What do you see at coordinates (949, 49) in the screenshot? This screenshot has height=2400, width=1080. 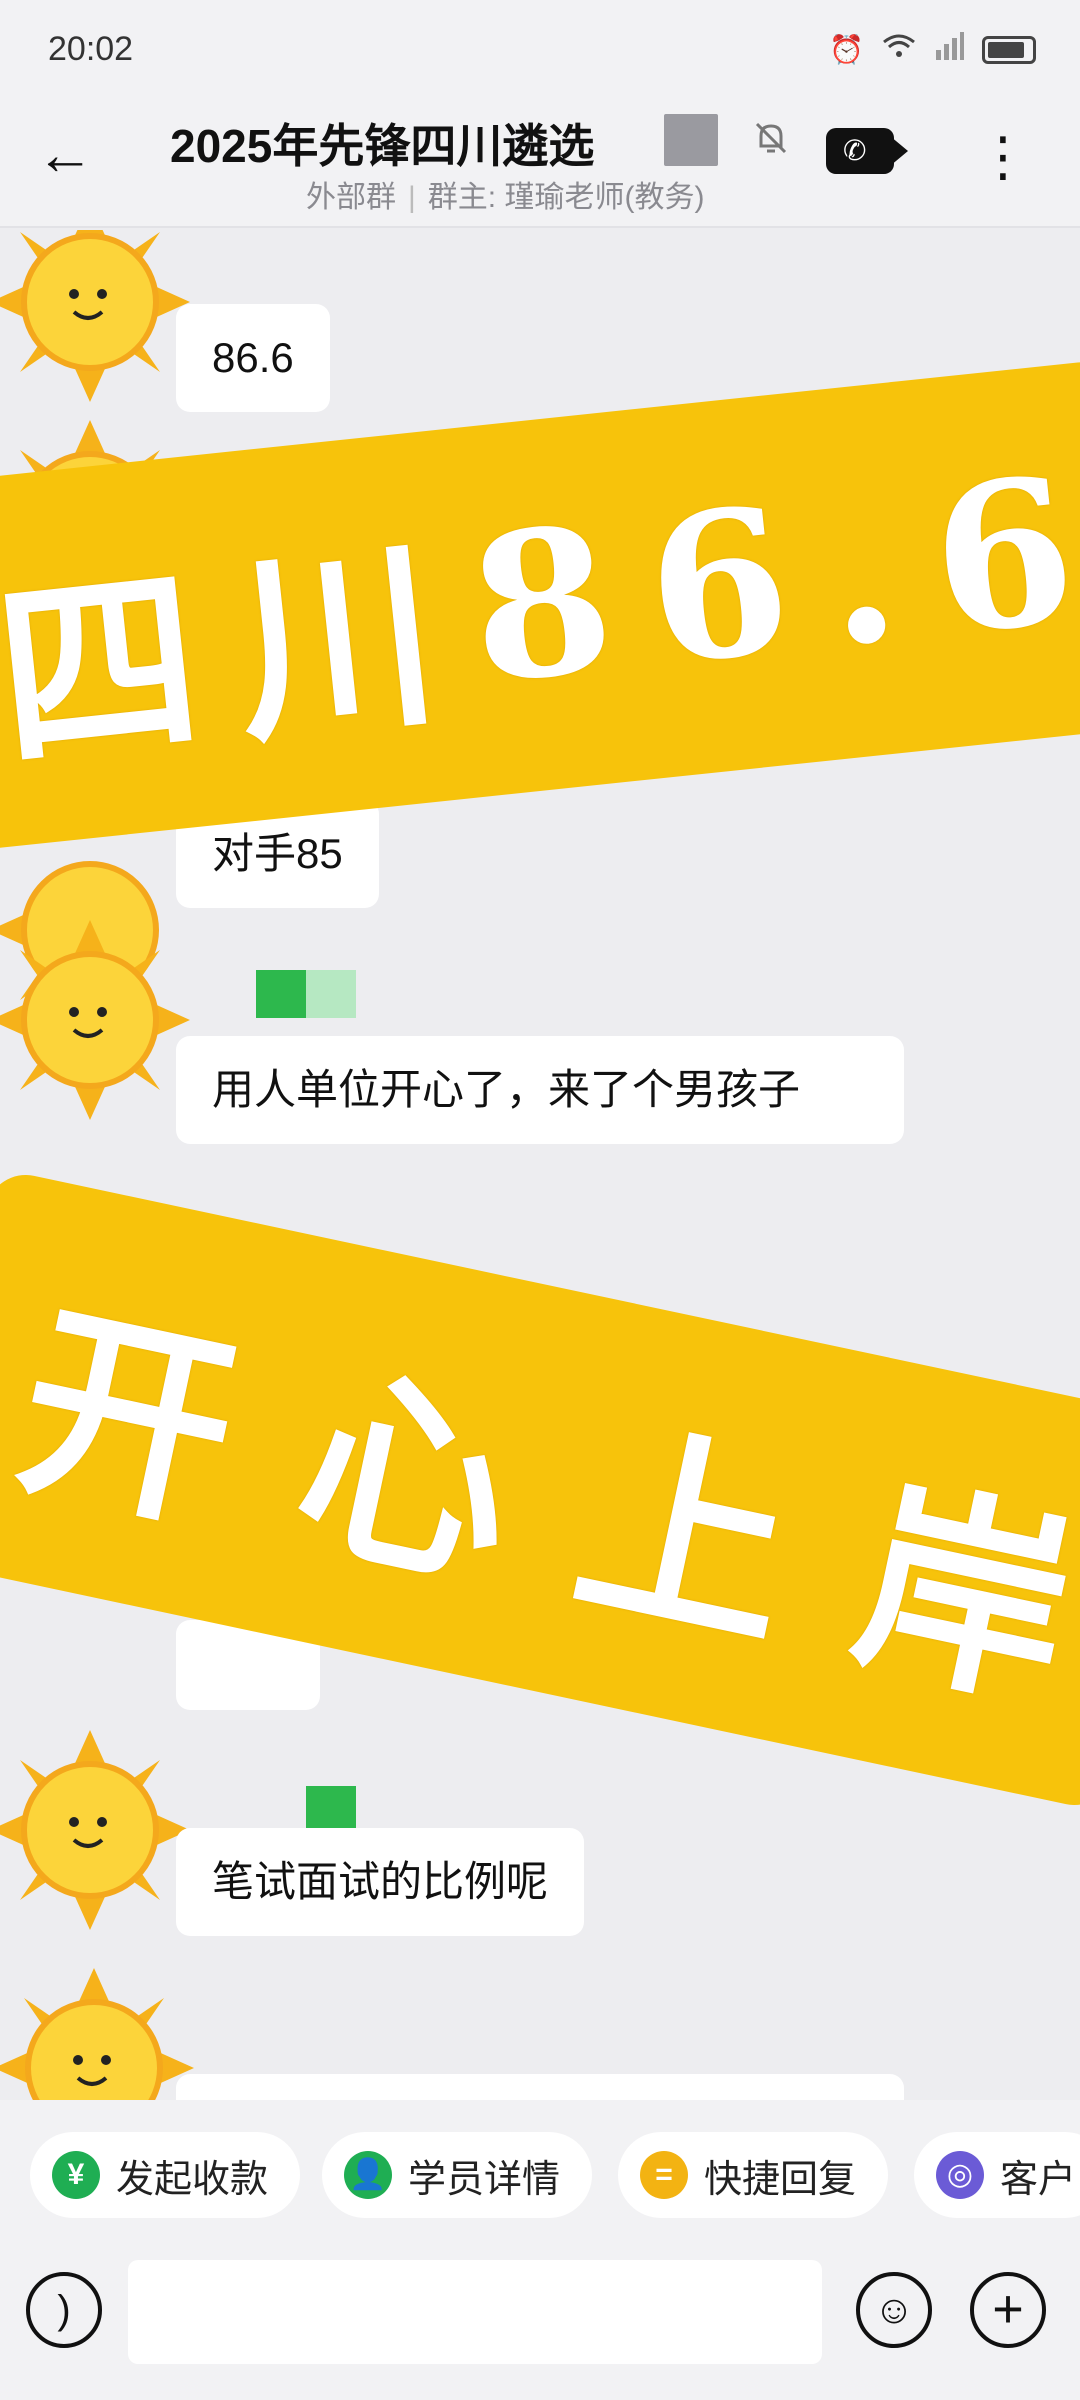 I see `signal-icon` at bounding box center [949, 49].